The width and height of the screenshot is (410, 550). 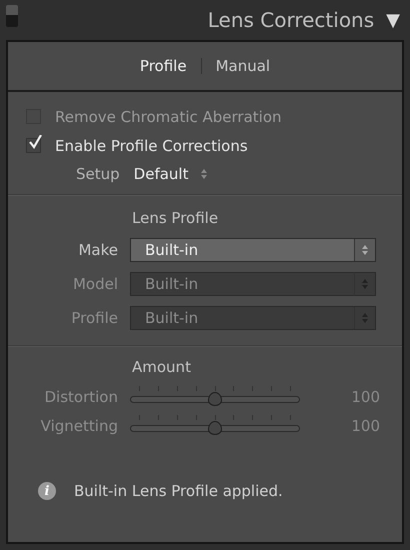 I want to click on field-label: Profile, so click(x=94, y=318).